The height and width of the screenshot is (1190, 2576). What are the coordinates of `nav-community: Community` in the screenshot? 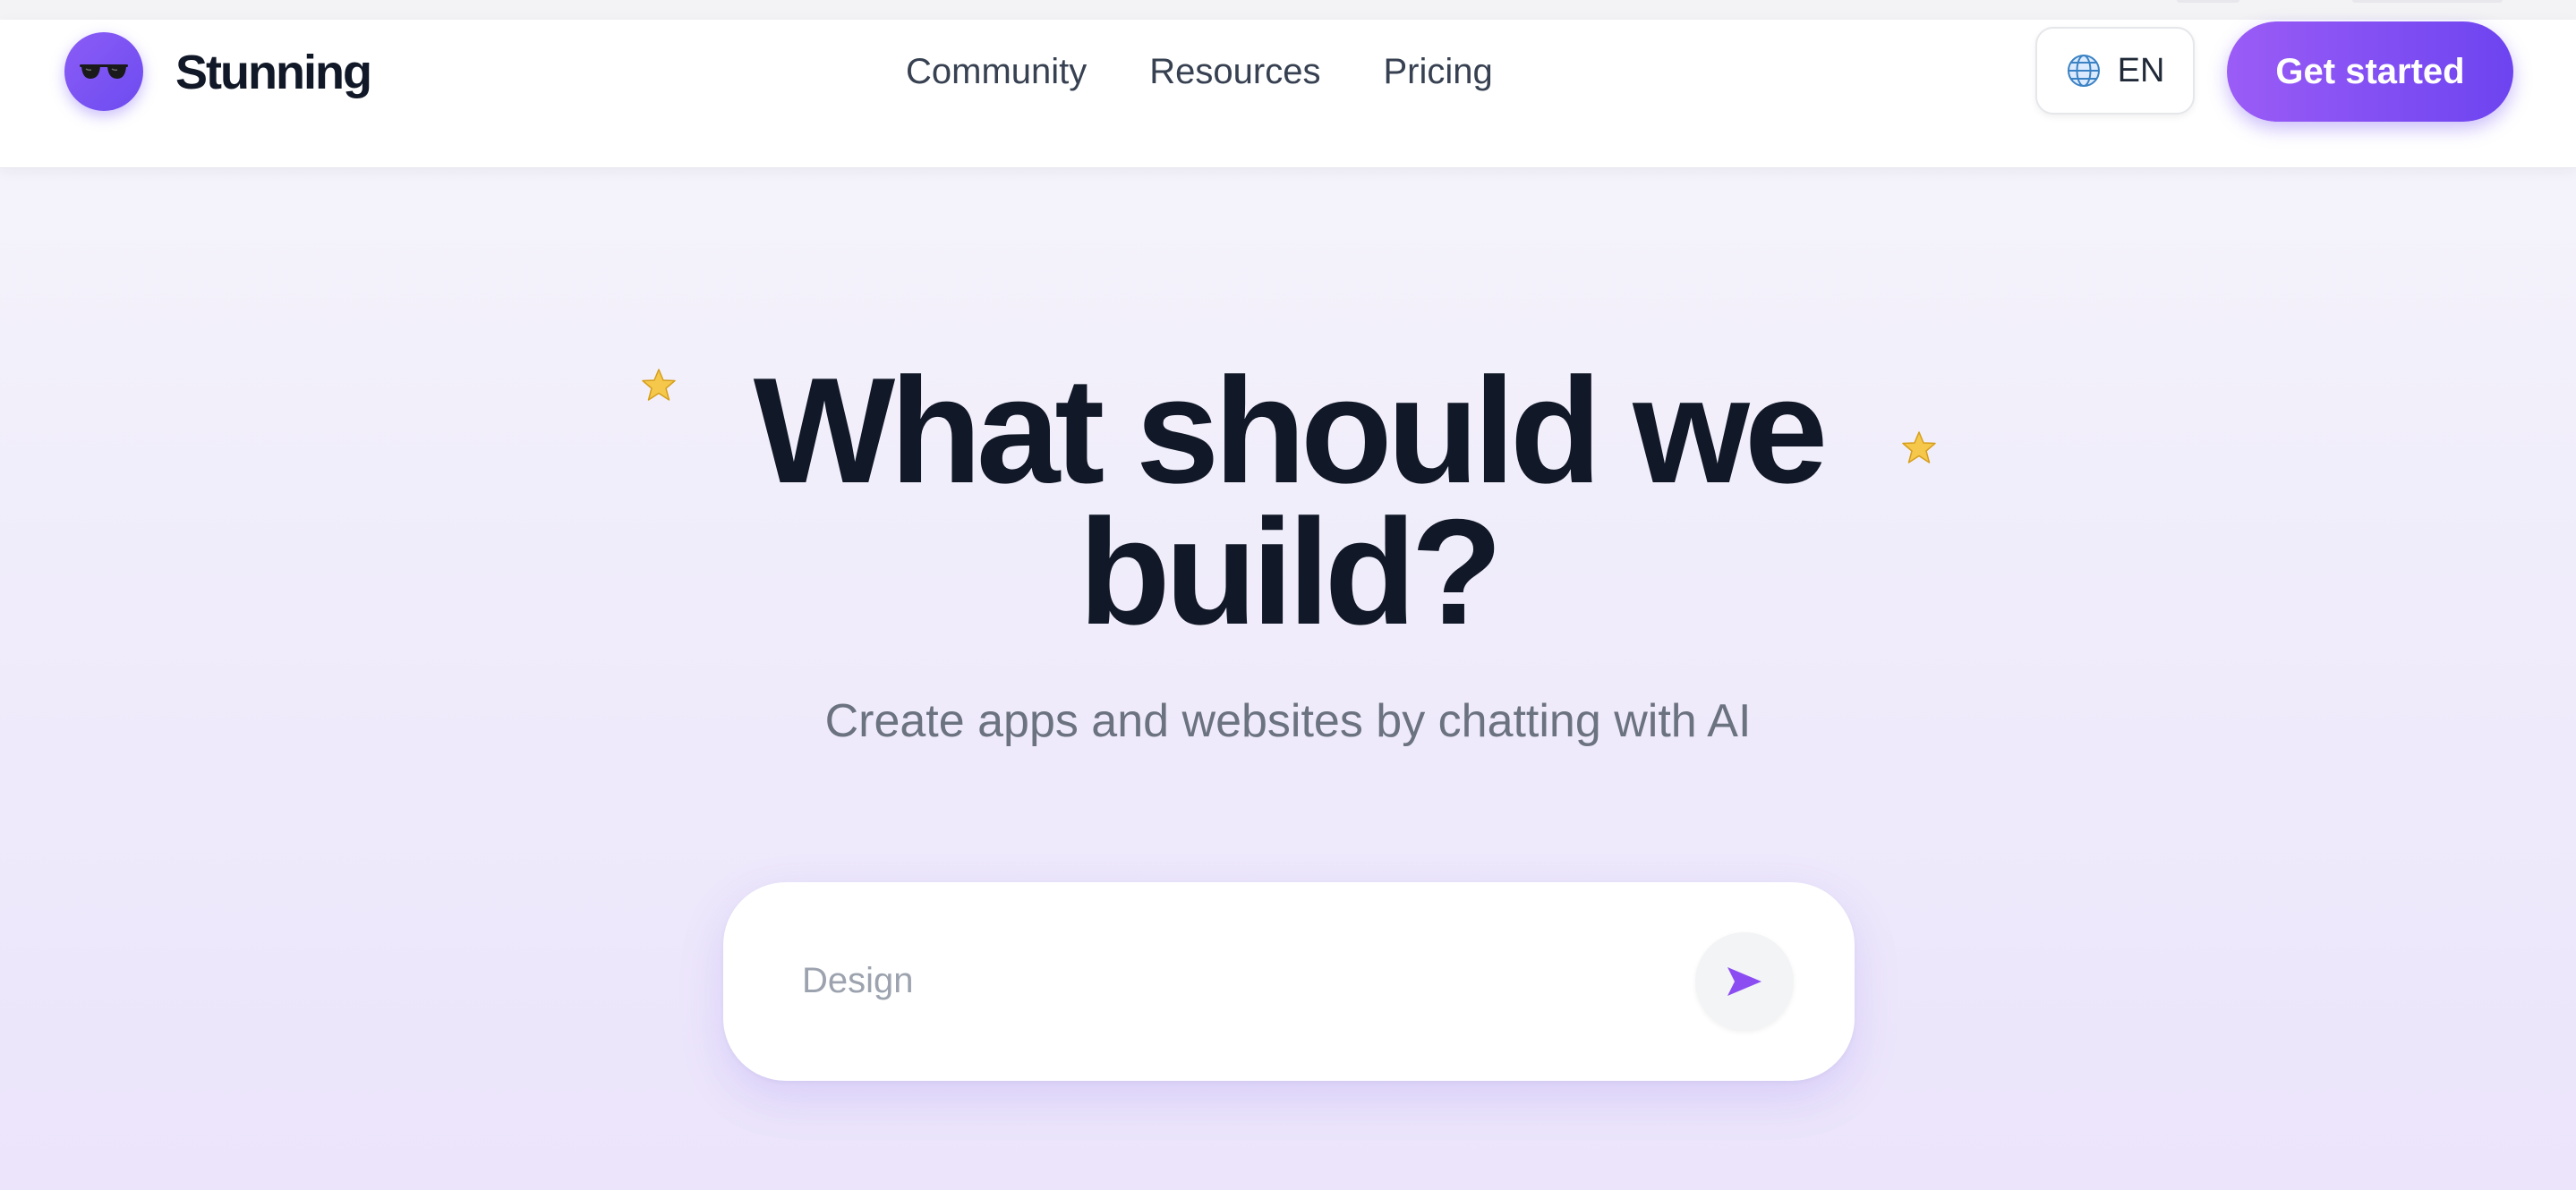 It's located at (996, 72).